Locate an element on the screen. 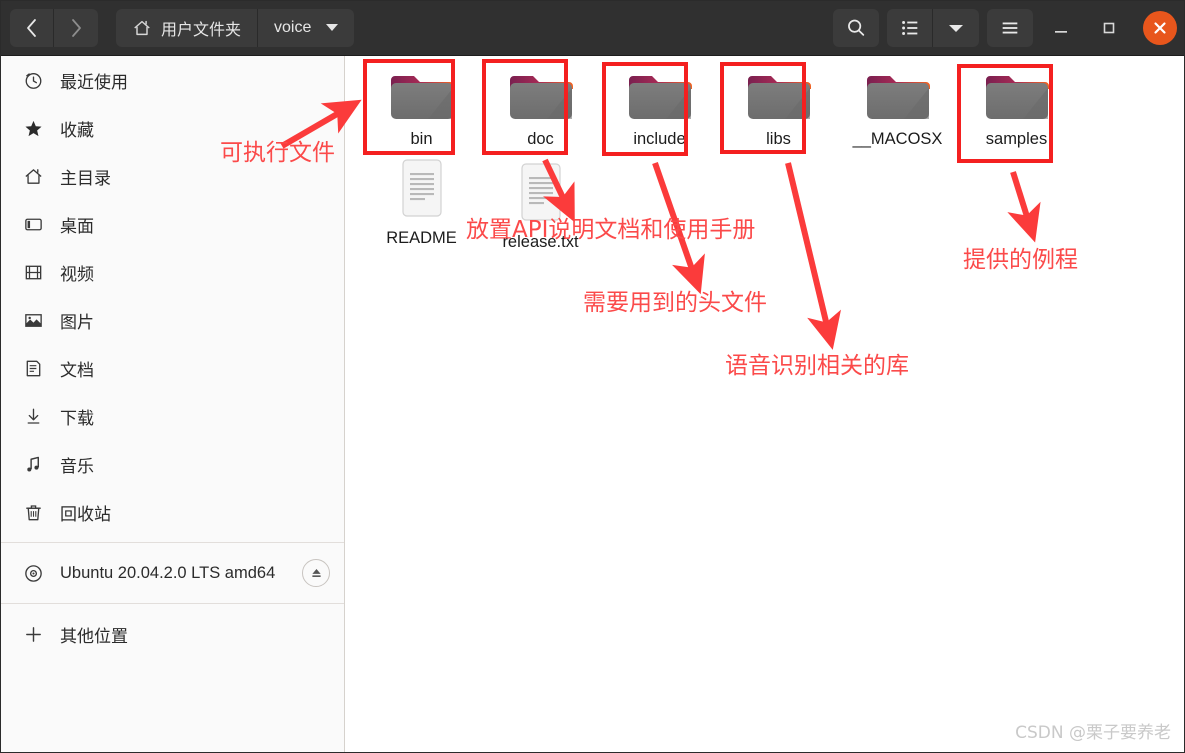 Image resolution: width=1185 pixels, height=753 pixels. maximize-button is located at coordinates (1109, 28).